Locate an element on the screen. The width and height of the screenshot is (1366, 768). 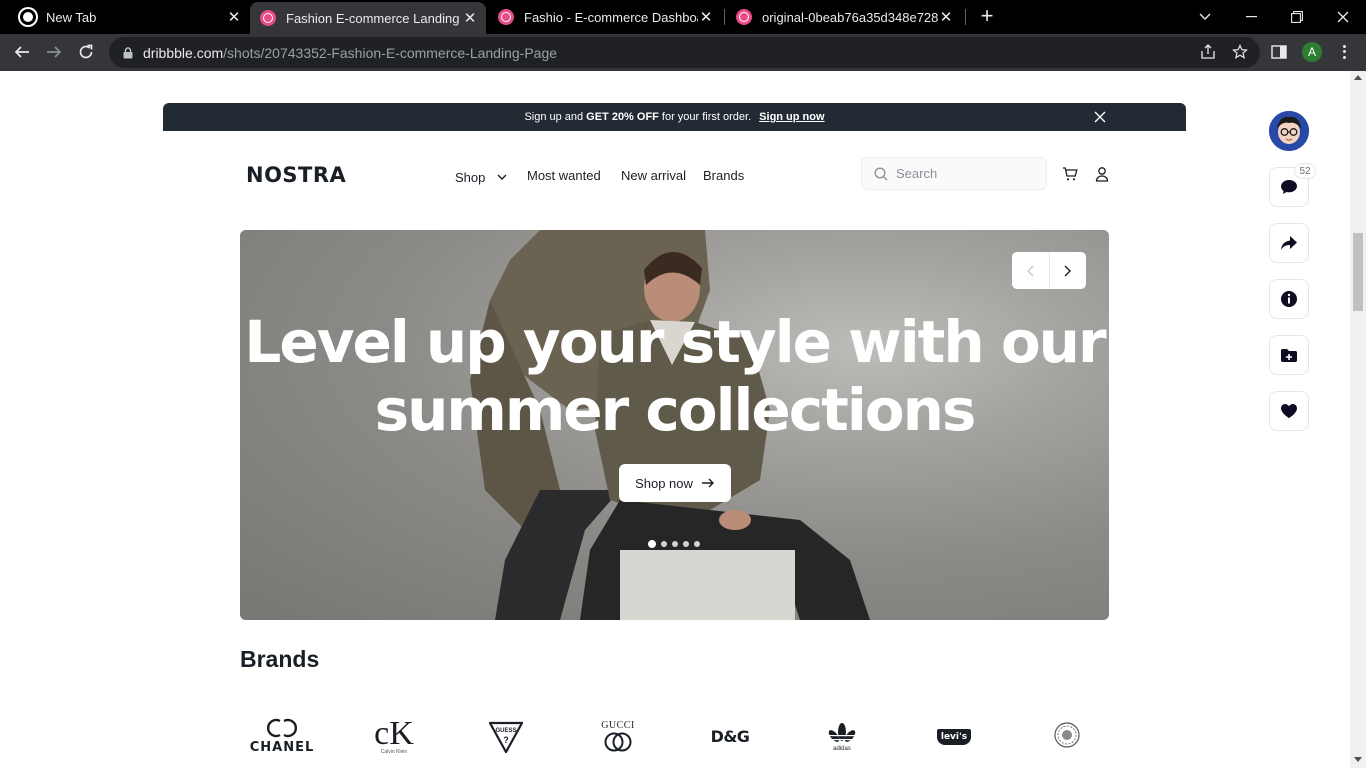
shop-now-button: Shop now is located at coordinates (675, 483).